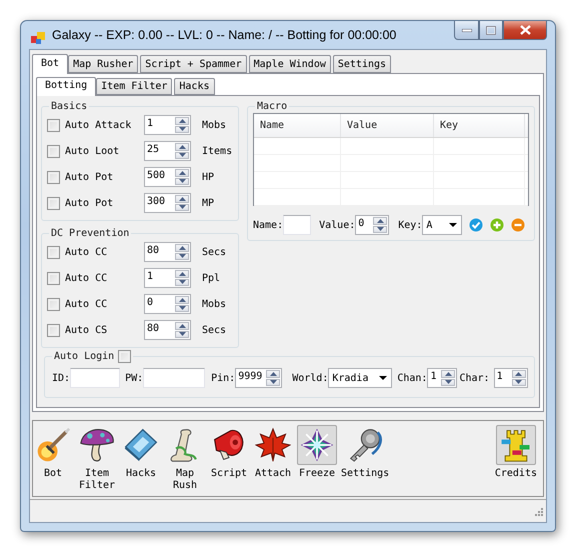 Image resolution: width=580 pixels, height=557 pixels. Describe the element at coordinates (185, 460) in the screenshot. I see `toolbar-button: Map Rush` at that location.